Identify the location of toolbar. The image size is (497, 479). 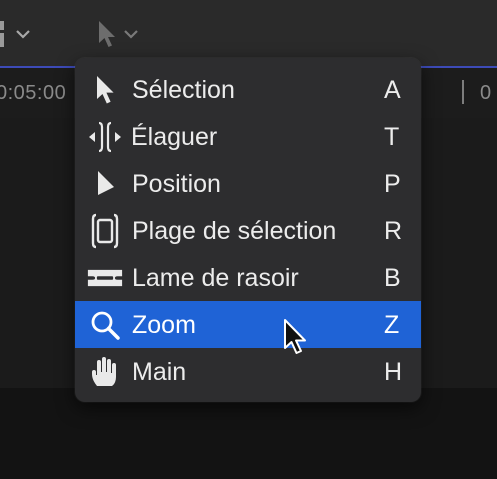
(248, 33).